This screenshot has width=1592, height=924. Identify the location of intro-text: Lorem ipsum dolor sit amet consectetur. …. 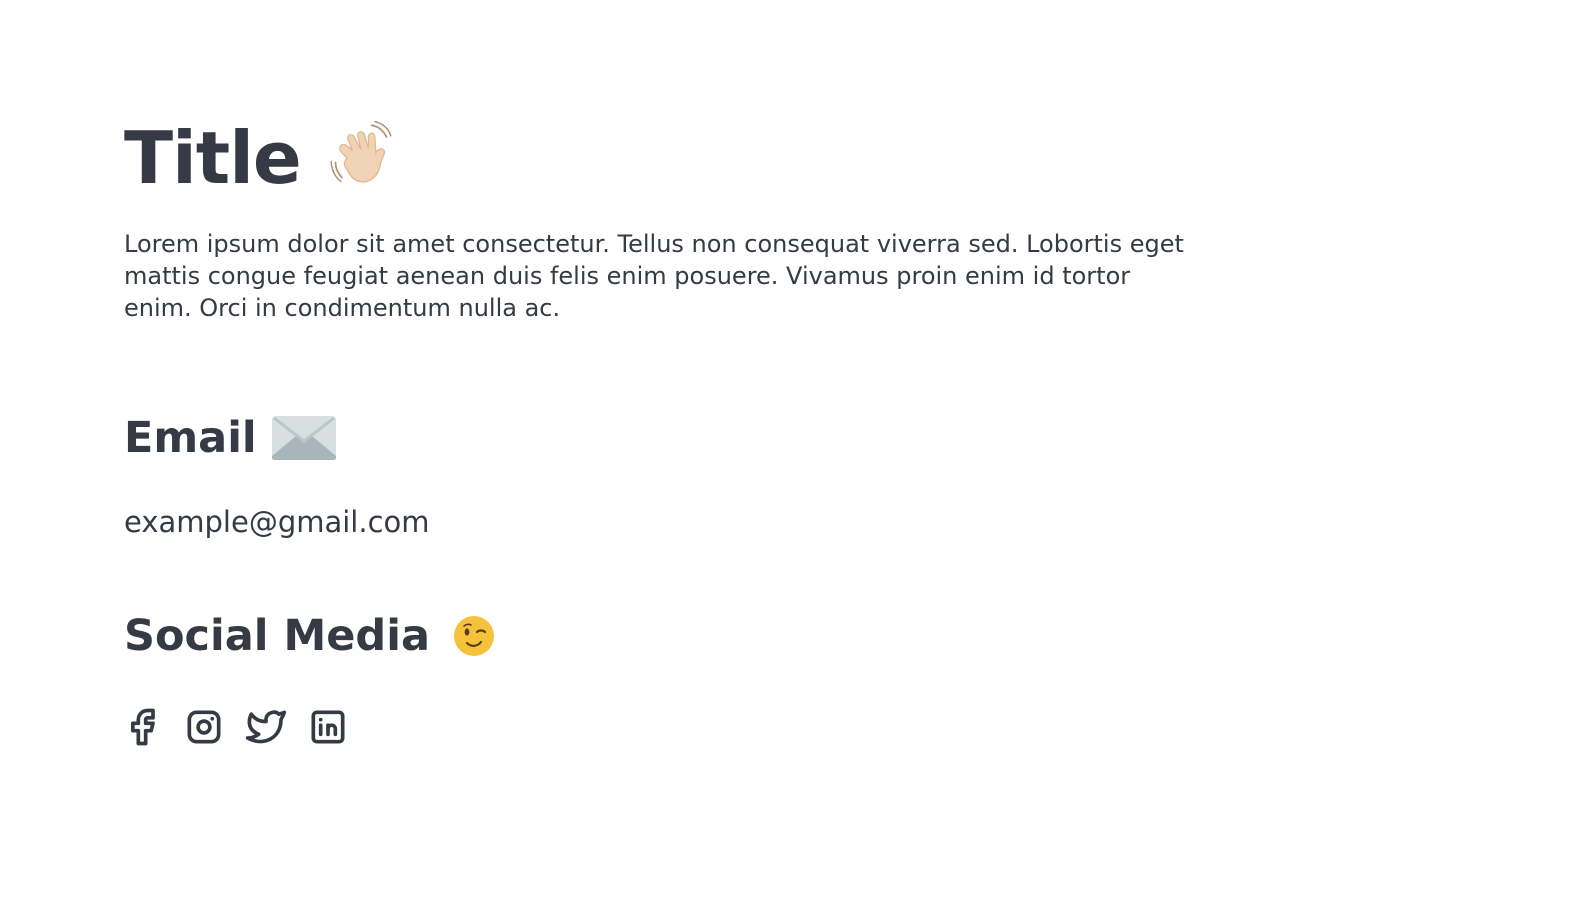
(654, 276).